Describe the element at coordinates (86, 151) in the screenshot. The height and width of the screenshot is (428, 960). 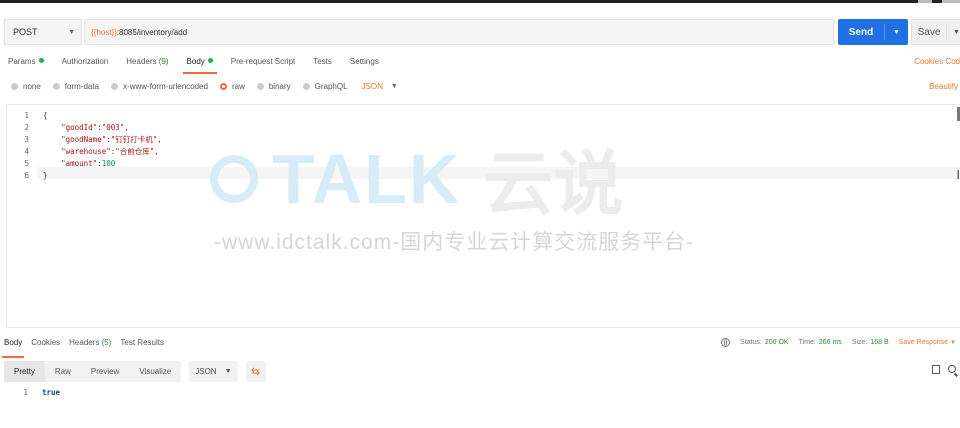
I see `json-key: "warehouse"` at that location.